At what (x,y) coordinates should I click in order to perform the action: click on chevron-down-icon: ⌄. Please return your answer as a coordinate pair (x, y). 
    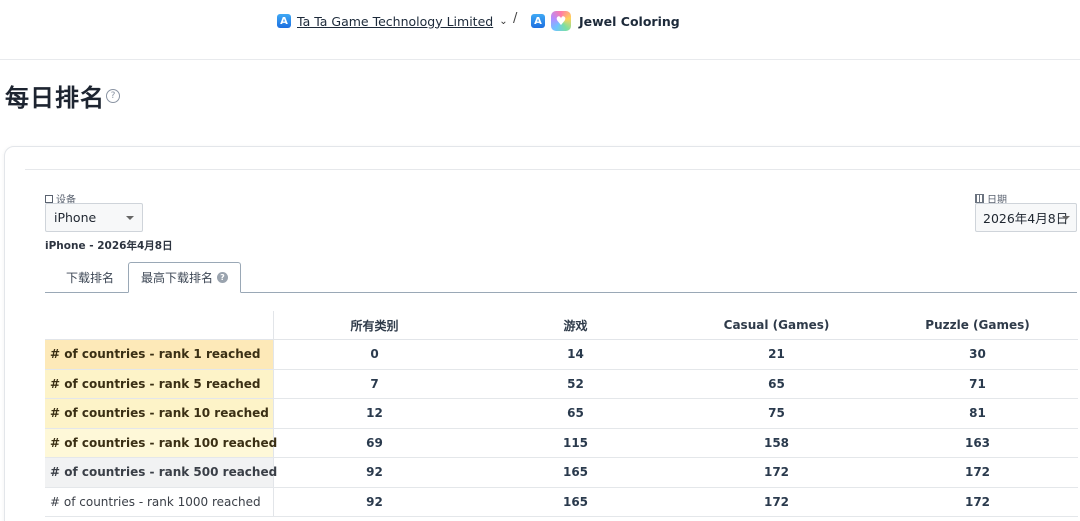
    Looking at the image, I should click on (503, 21).